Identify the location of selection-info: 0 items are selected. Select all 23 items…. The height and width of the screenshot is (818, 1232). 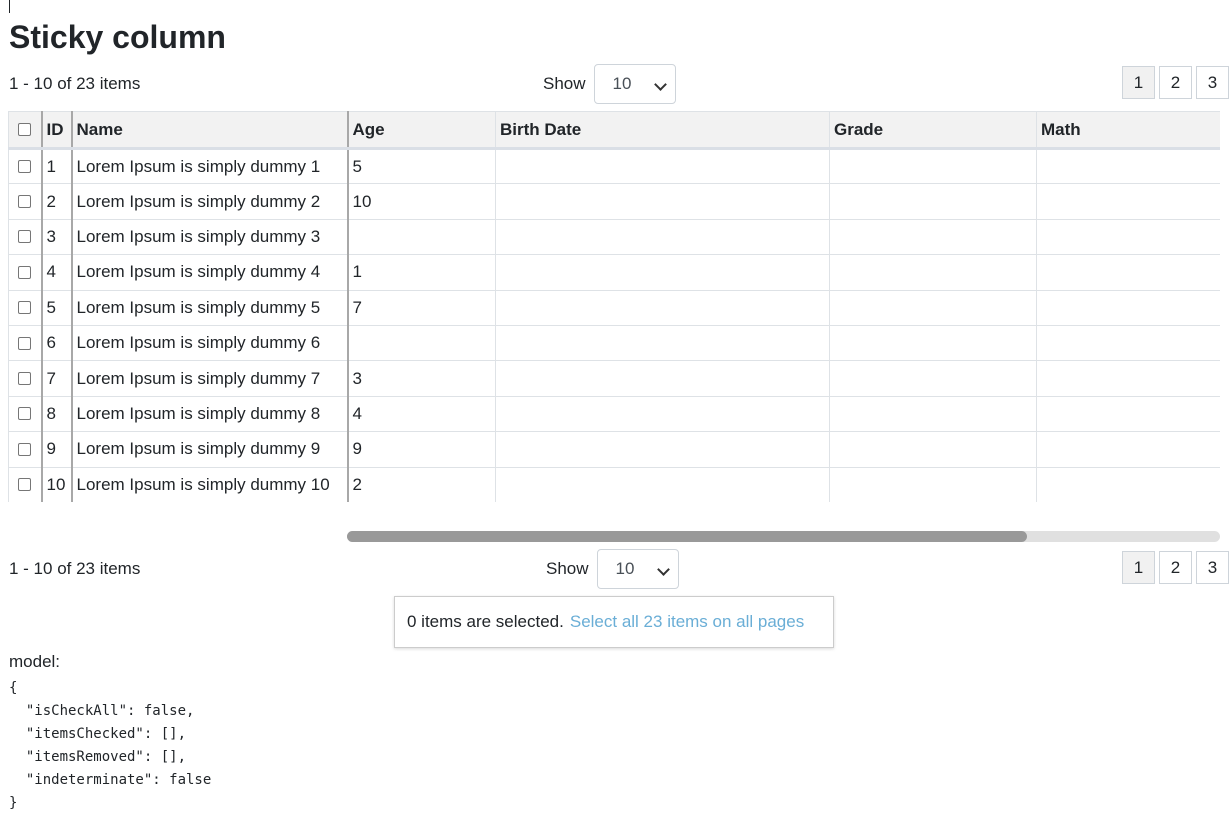
(614, 622).